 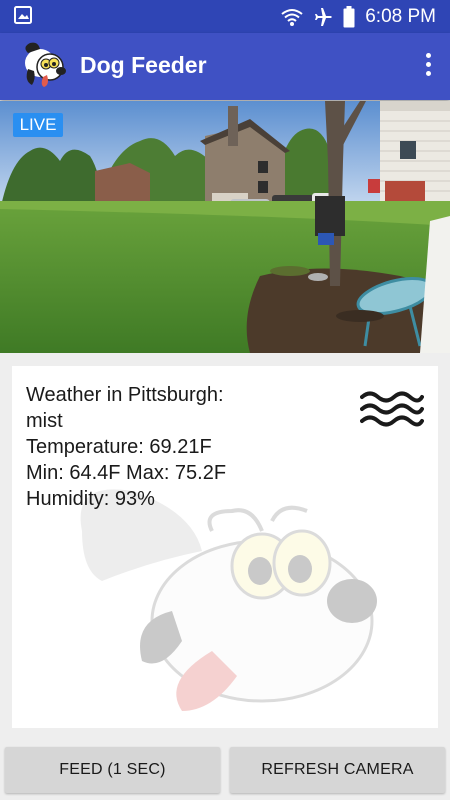 I want to click on app-bar: Dog Feeder, so click(x=225, y=66).